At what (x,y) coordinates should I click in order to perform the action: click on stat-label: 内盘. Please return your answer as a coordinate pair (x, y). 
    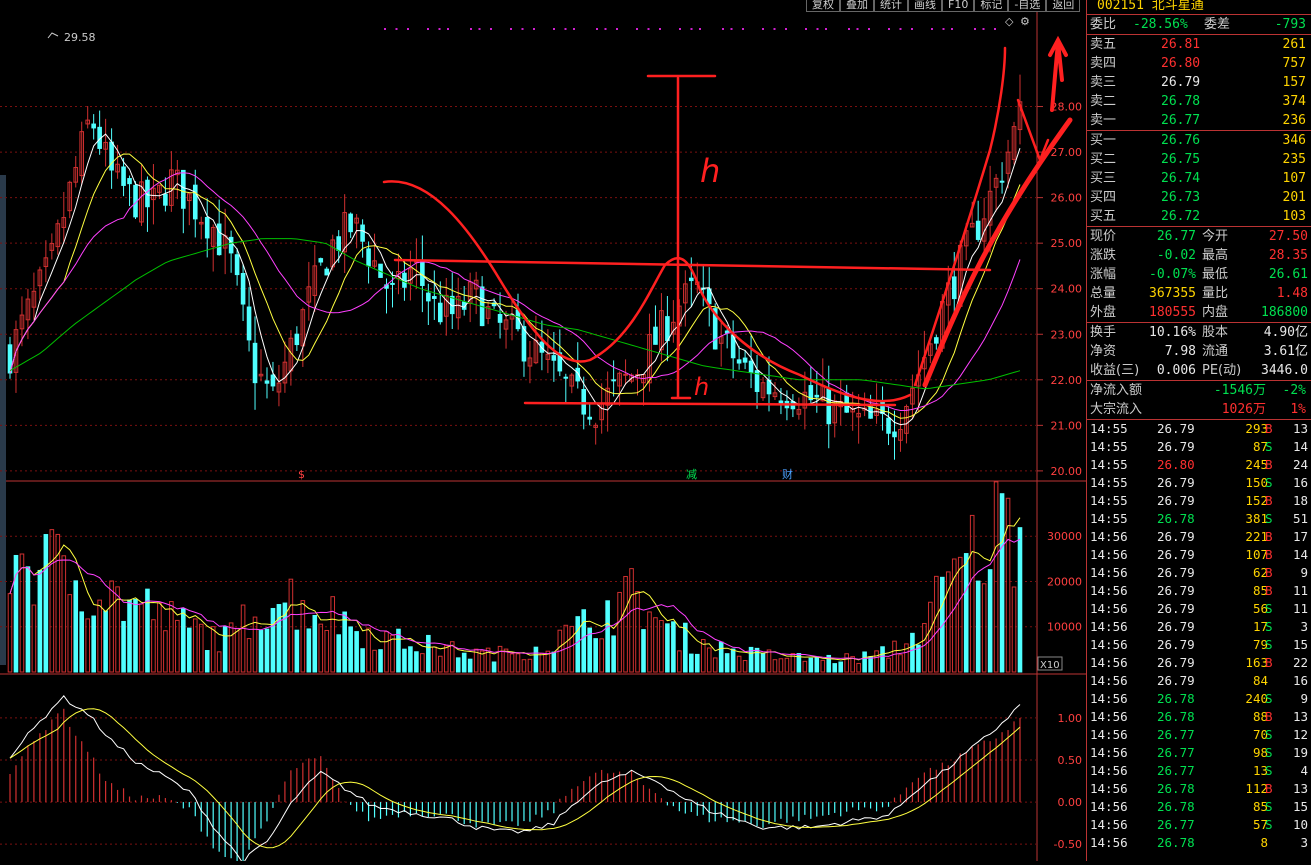
    Looking at the image, I should click on (1215, 312).